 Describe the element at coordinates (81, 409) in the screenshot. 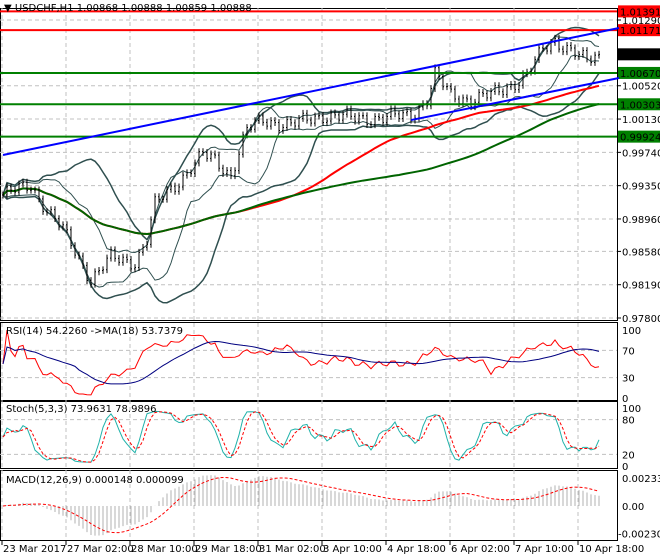

I see `stoch-title: Stoch(5,3,3) 73.9631 78.9896` at that location.